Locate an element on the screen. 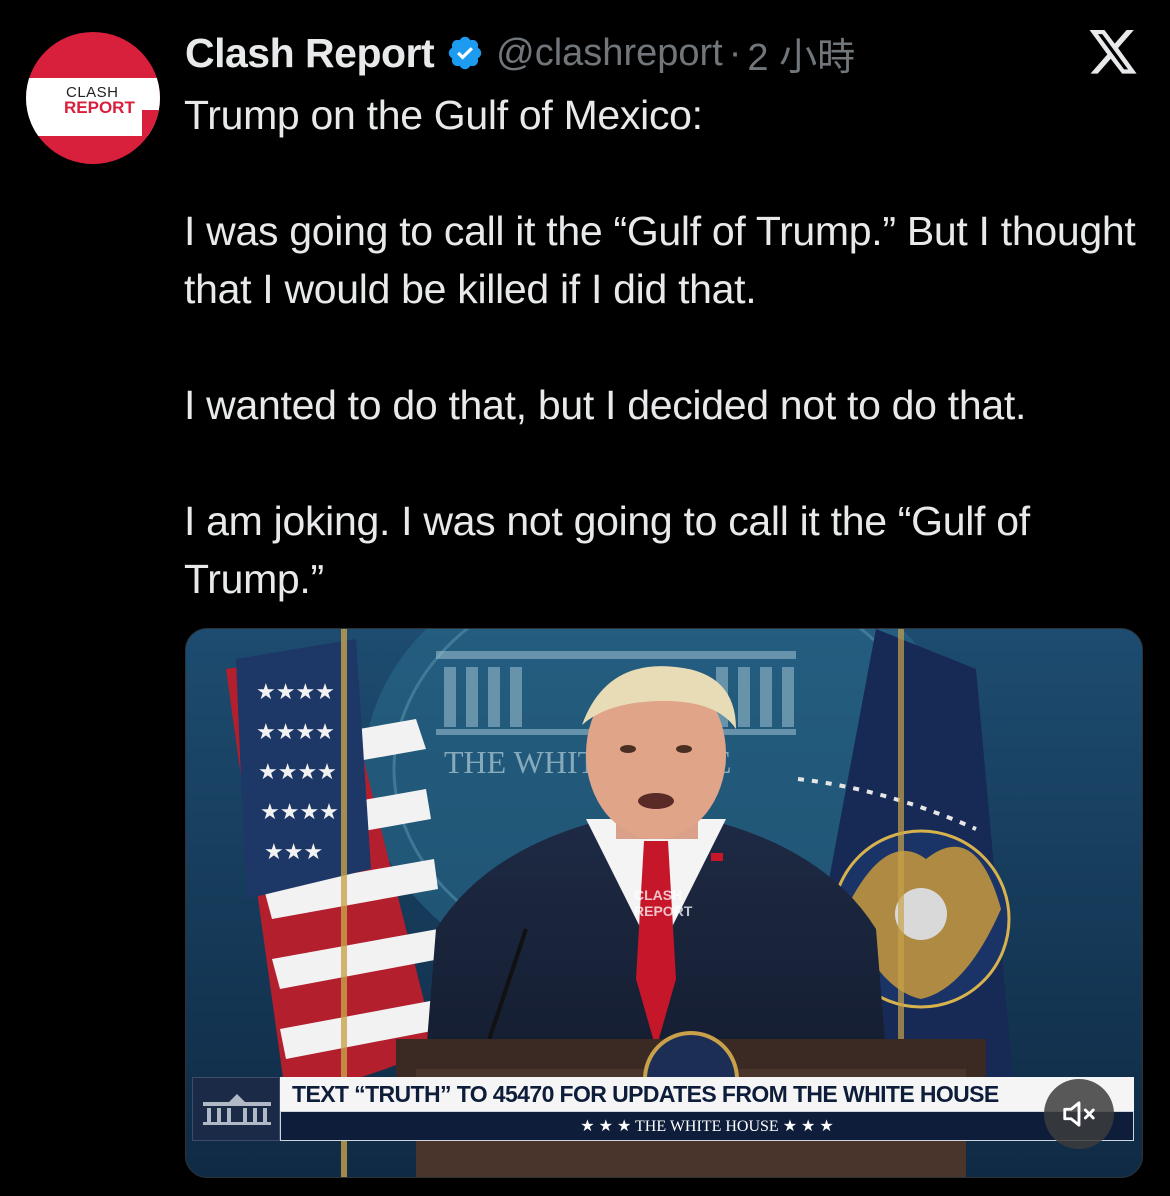 The width and height of the screenshot is (1170, 1196). verified-badge-icon is located at coordinates (465, 53).